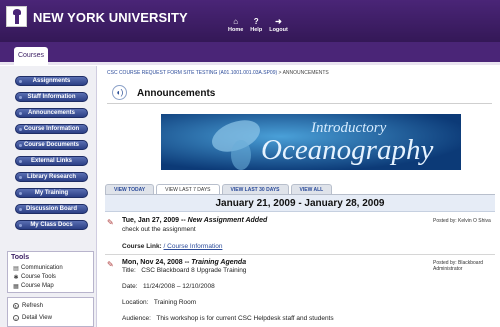 The width and height of the screenshot is (500, 327). I want to click on tool-communication: ▤ Communication, so click(38, 268).